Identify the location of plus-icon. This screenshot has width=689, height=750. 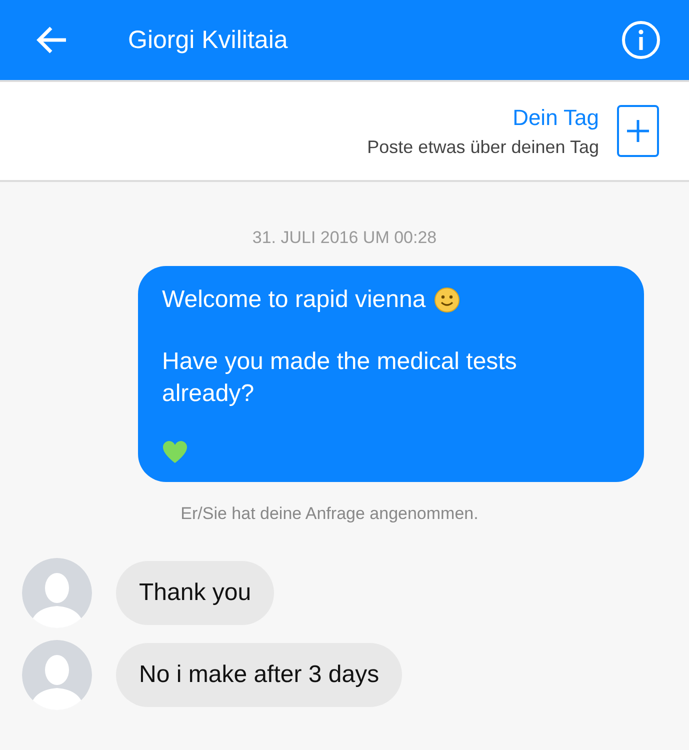
(638, 131).